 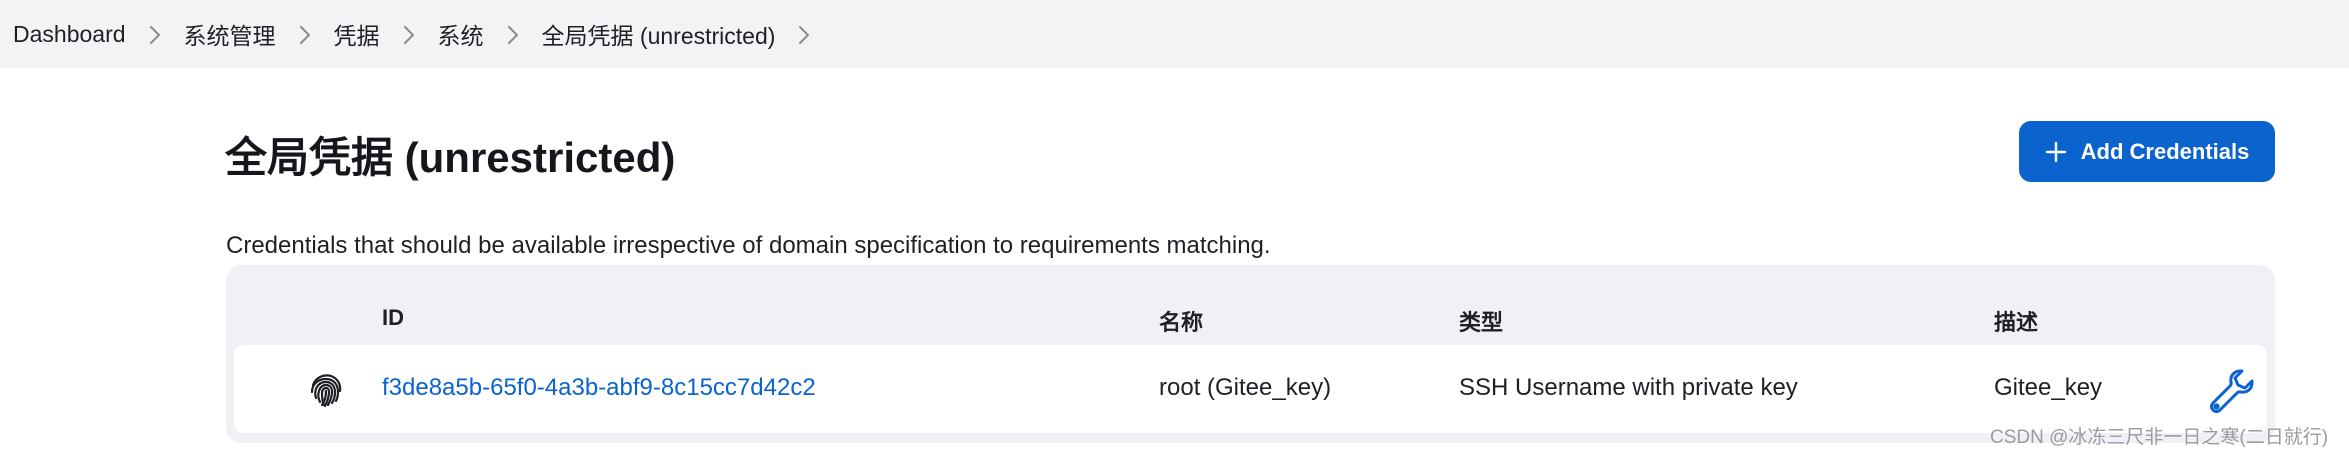 I want to click on breadcrumb-item-system: 系统, so click(x=461, y=34).